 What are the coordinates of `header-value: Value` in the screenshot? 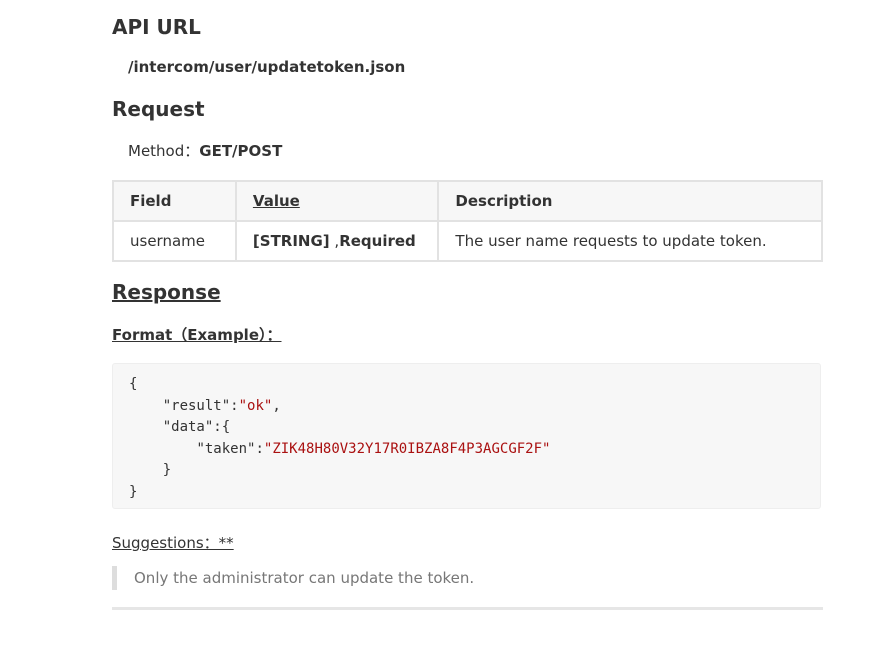 It's located at (337, 201).